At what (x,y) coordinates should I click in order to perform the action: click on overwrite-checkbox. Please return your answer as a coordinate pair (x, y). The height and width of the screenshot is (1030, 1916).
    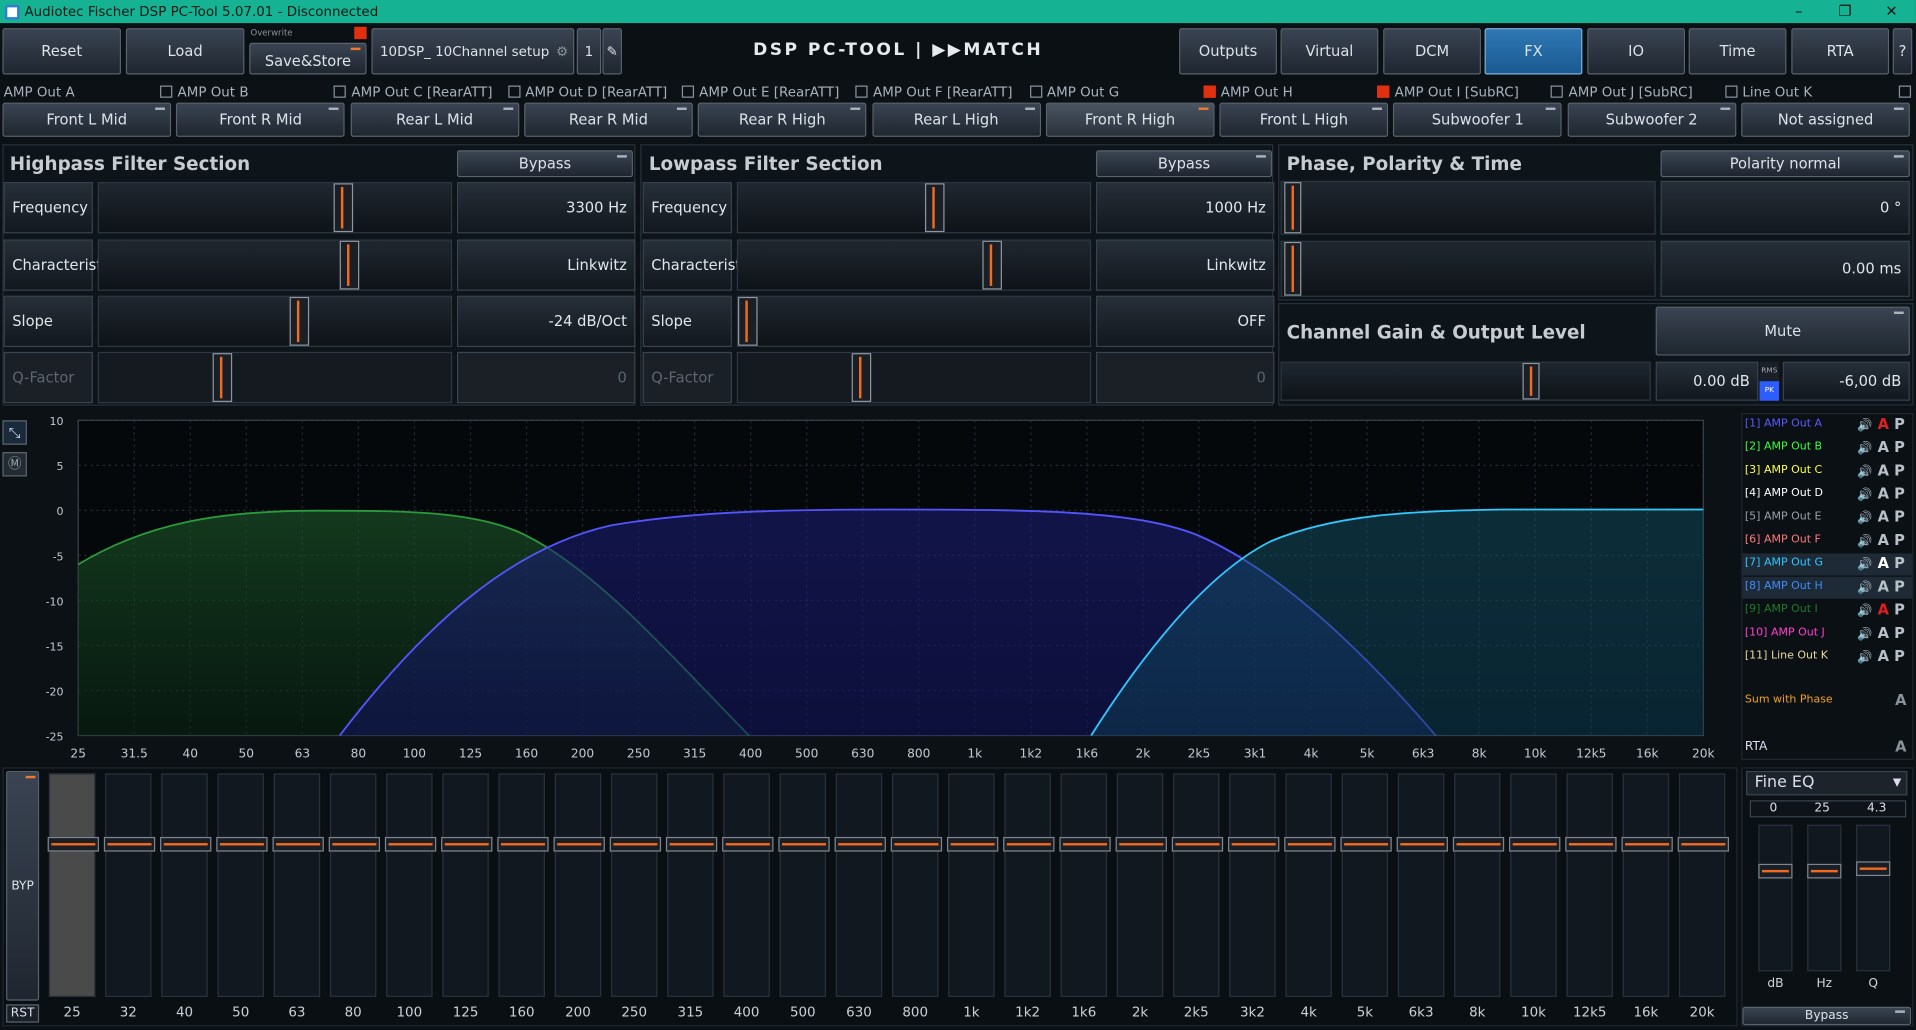
    Looking at the image, I should click on (360, 33).